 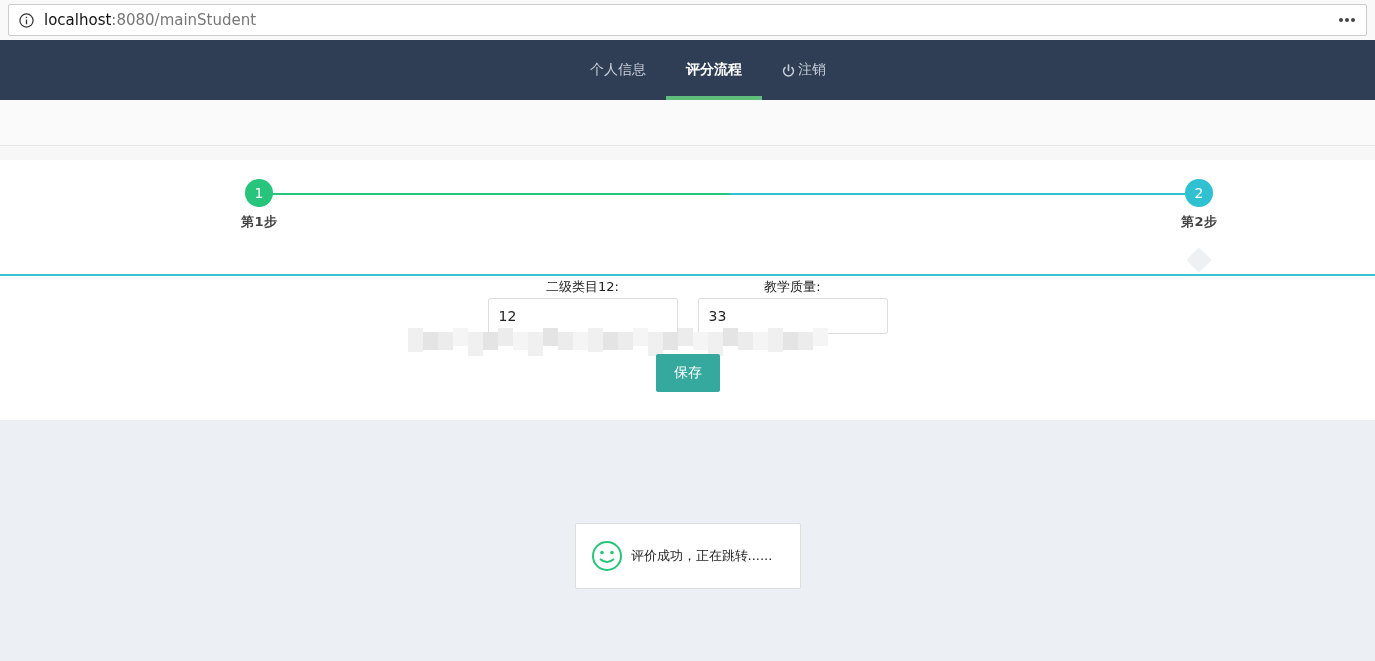 What do you see at coordinates (617, 70) in the screenshot?
I see `nav-tab: 个人信息` at bounding box center [617, 70].